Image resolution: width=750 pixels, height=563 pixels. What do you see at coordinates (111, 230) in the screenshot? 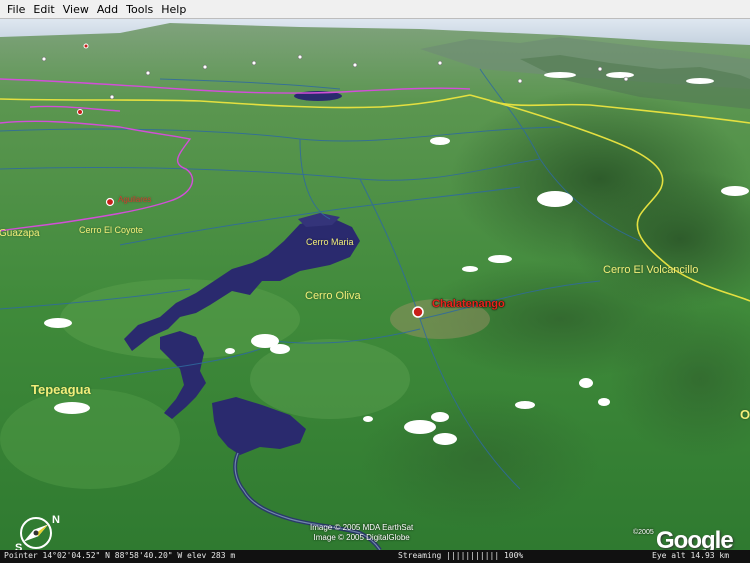
I see `label-cerro-el-coyote: Cerro El Coyote` at bounding box center [111, 230].